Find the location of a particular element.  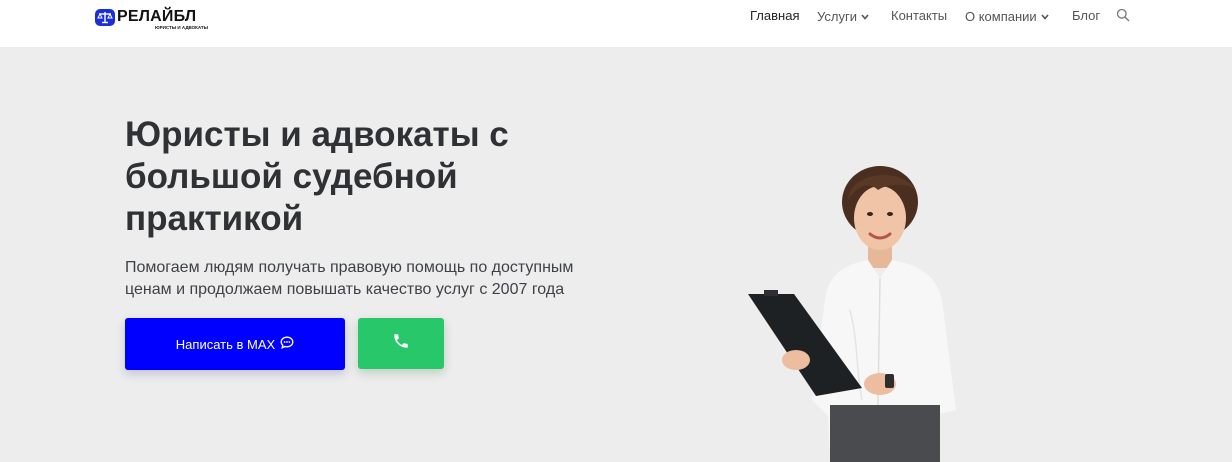

search-icon is located at coordinates (1123, 15).